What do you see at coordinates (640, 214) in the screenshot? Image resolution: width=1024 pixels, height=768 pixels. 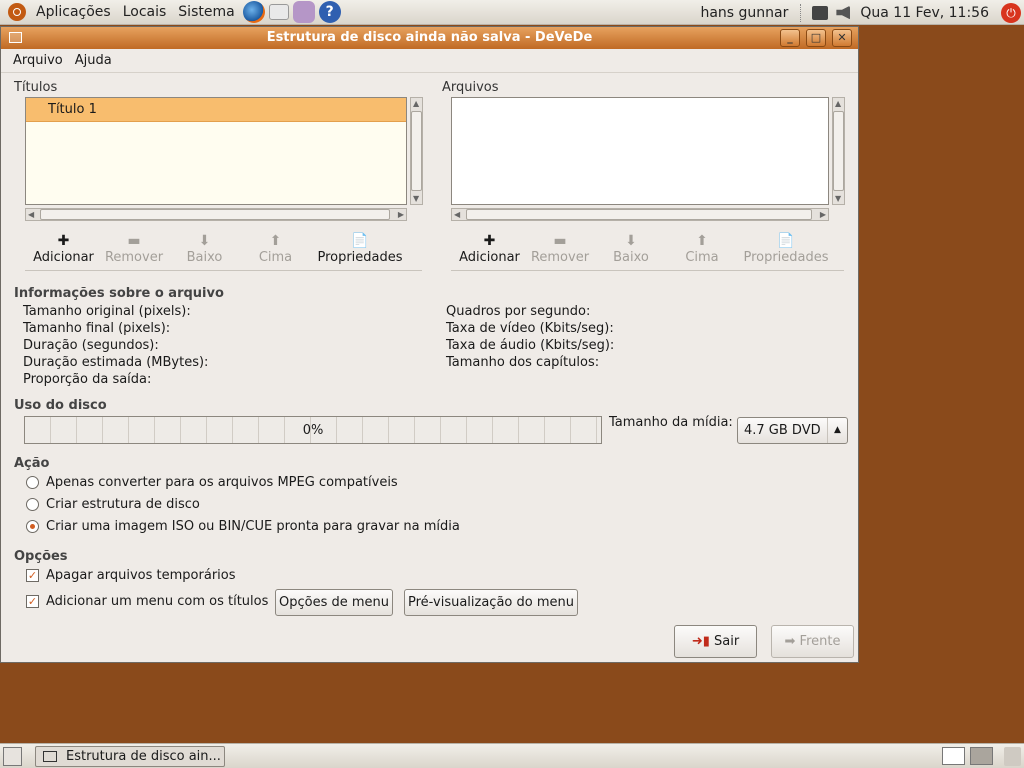 I see `files-hscroll: ◀ ▶` at bounding box center [640, 214].